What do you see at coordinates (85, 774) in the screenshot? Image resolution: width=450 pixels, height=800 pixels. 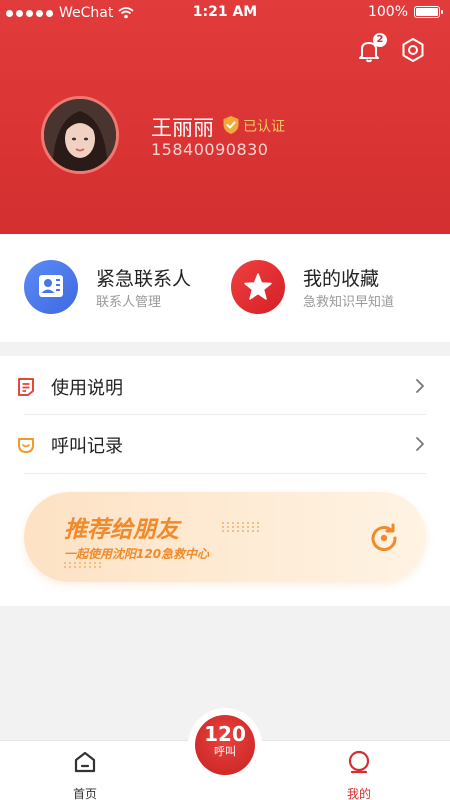 I see `tab-home: 首页` at bounding box center [85, 774].